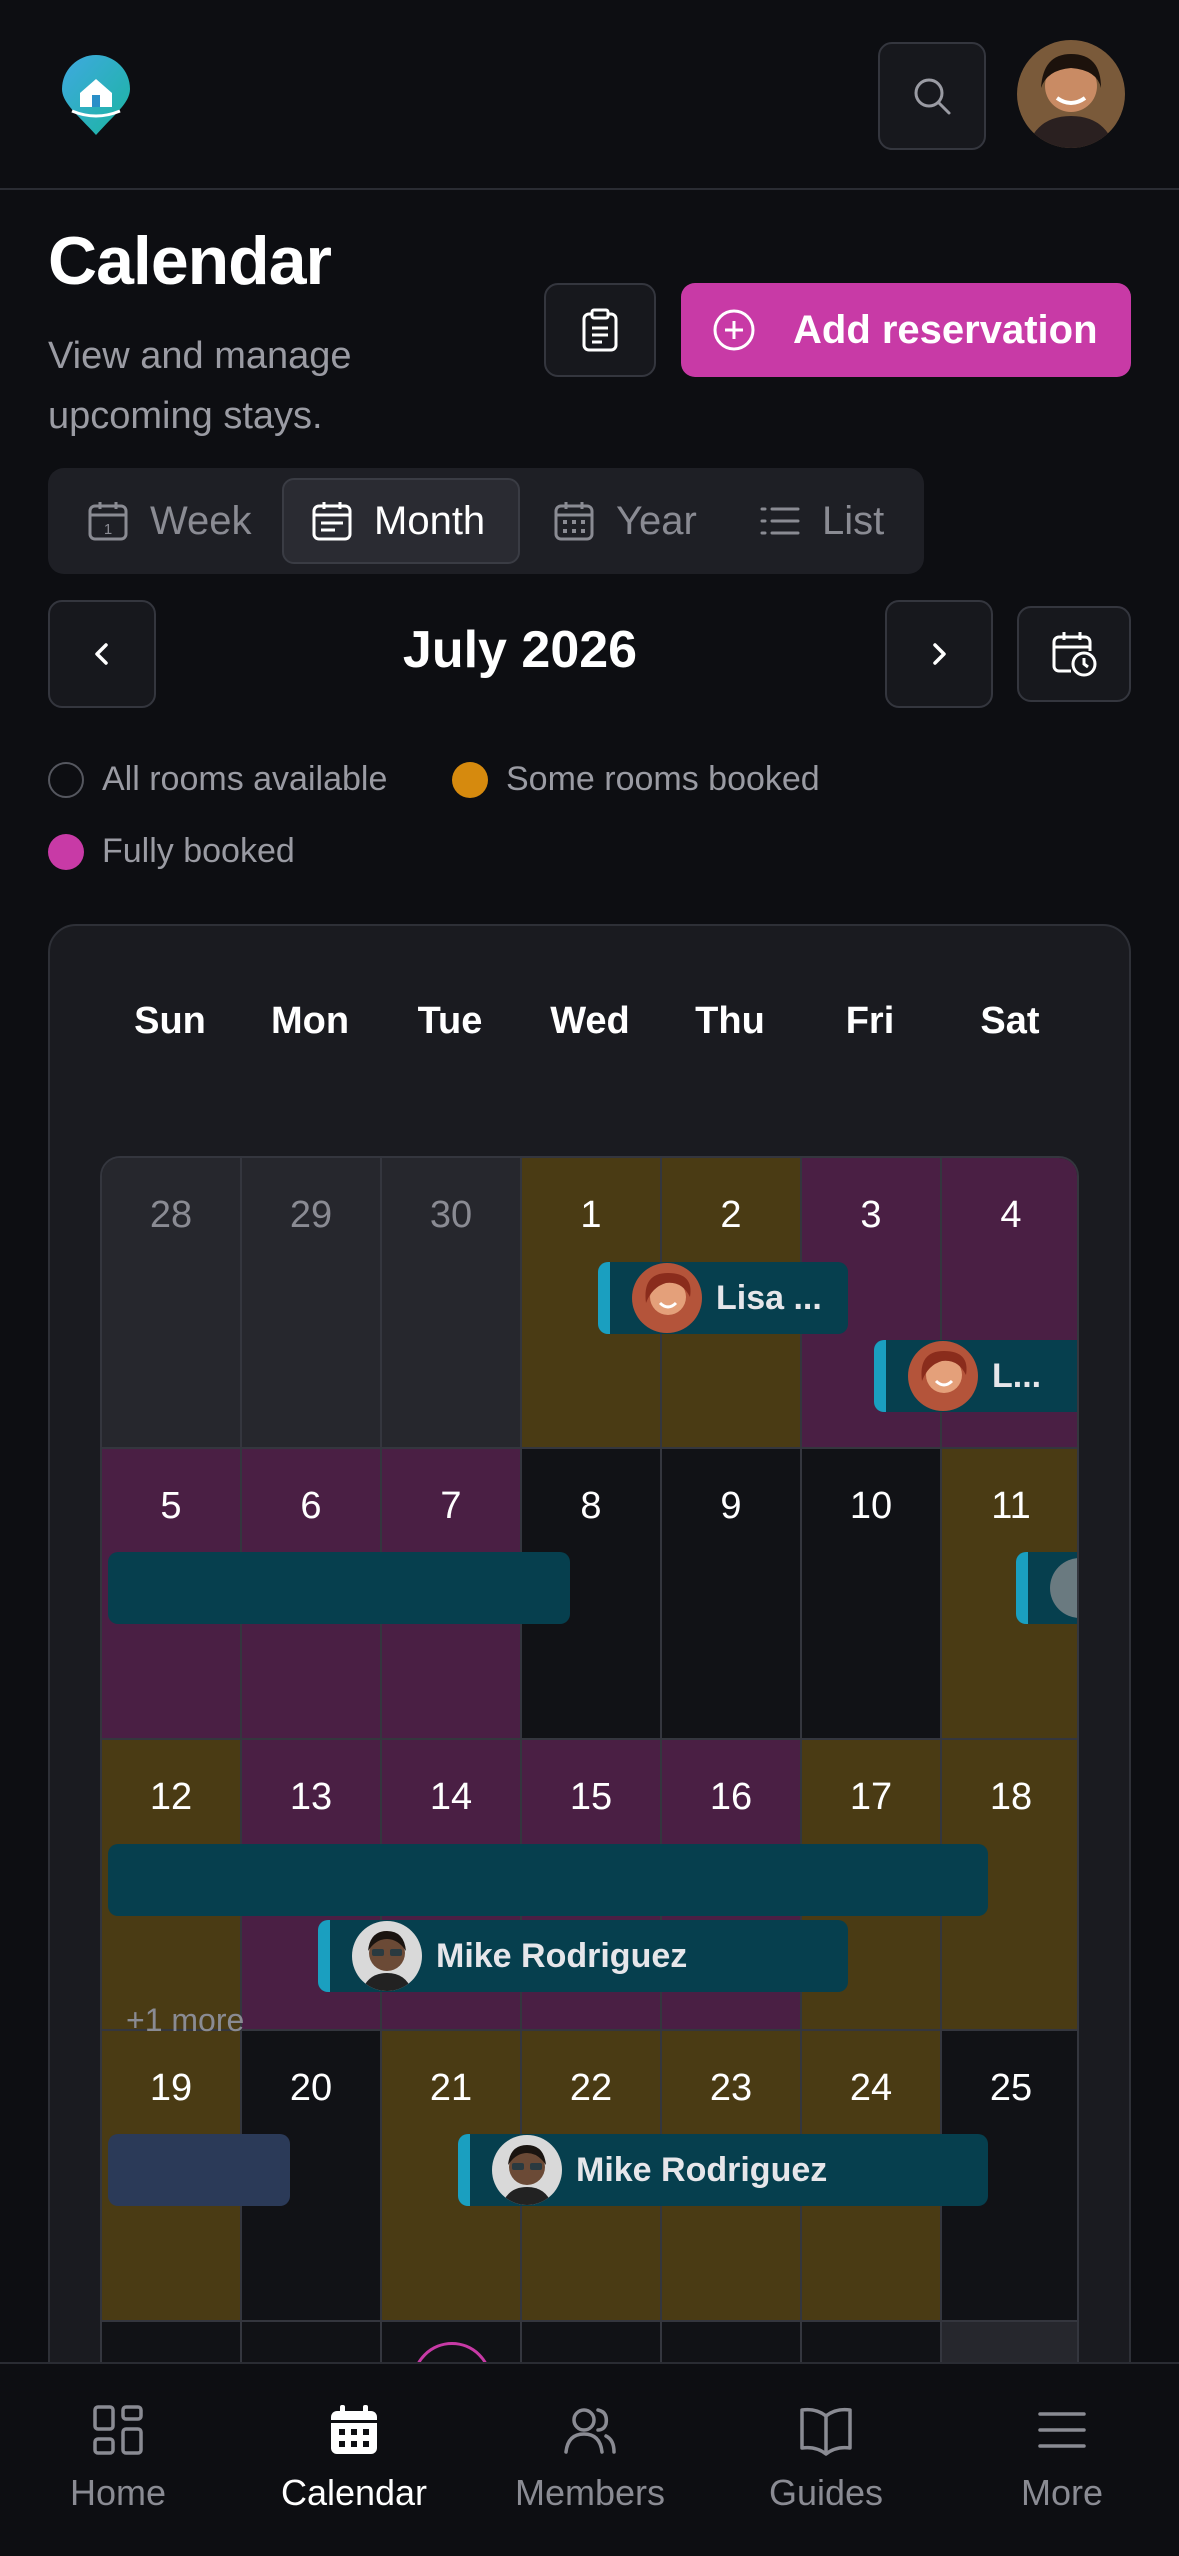 The height and width of the screenshot is (2556, 1179). I want to click on day-number: 25, so click(1011, 2088).